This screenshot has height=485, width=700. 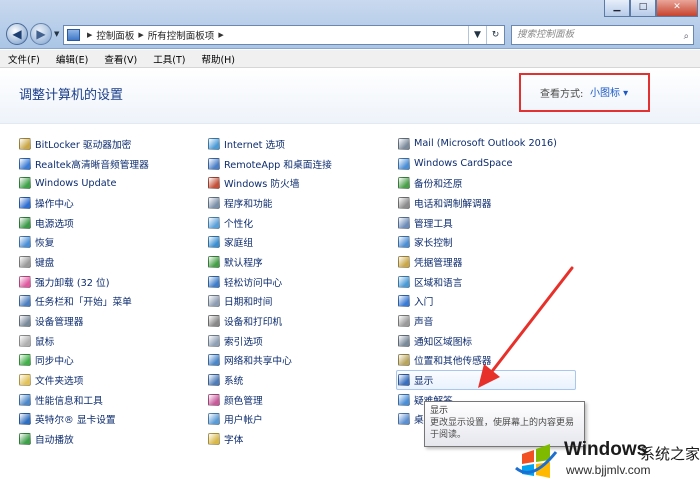 I want to click on control-panel-item: 任务栏和「开始」菜单, so click(x=84, y=302).